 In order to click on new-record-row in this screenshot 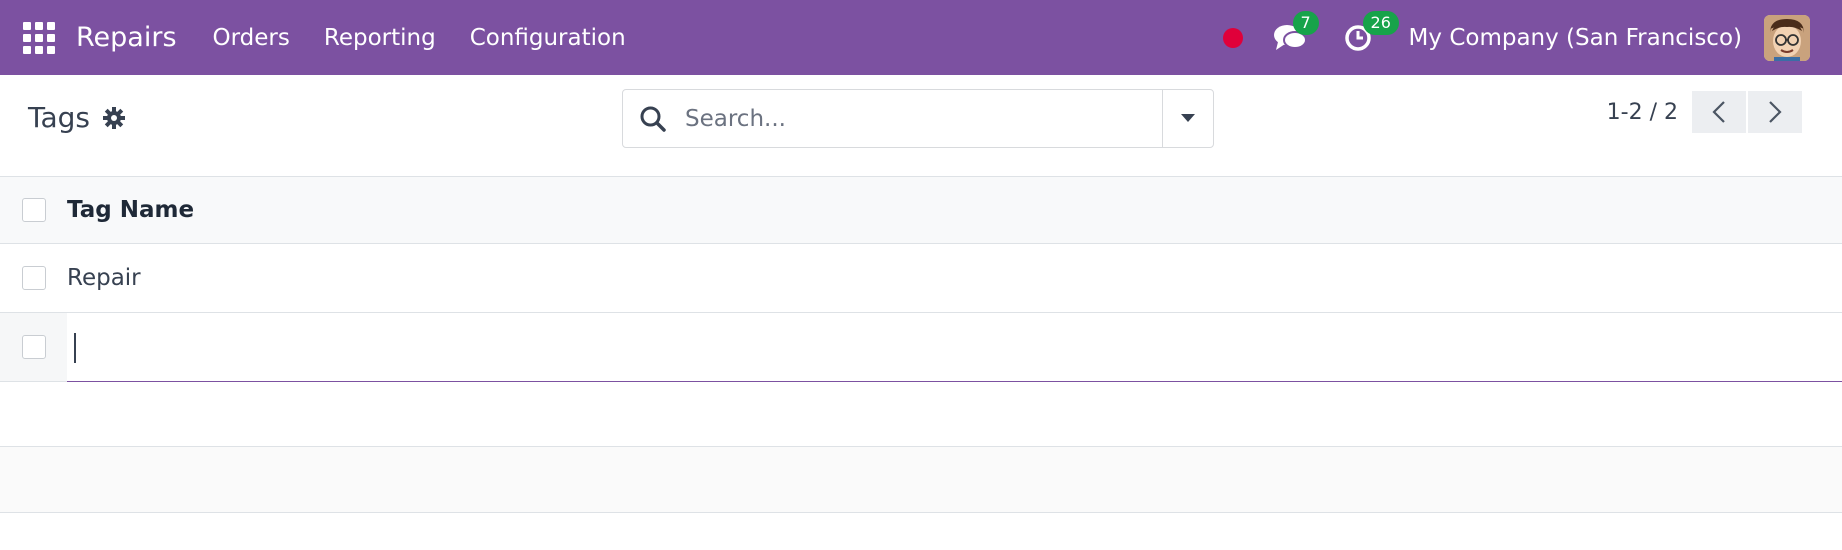, I will do `click(921, 347)`.